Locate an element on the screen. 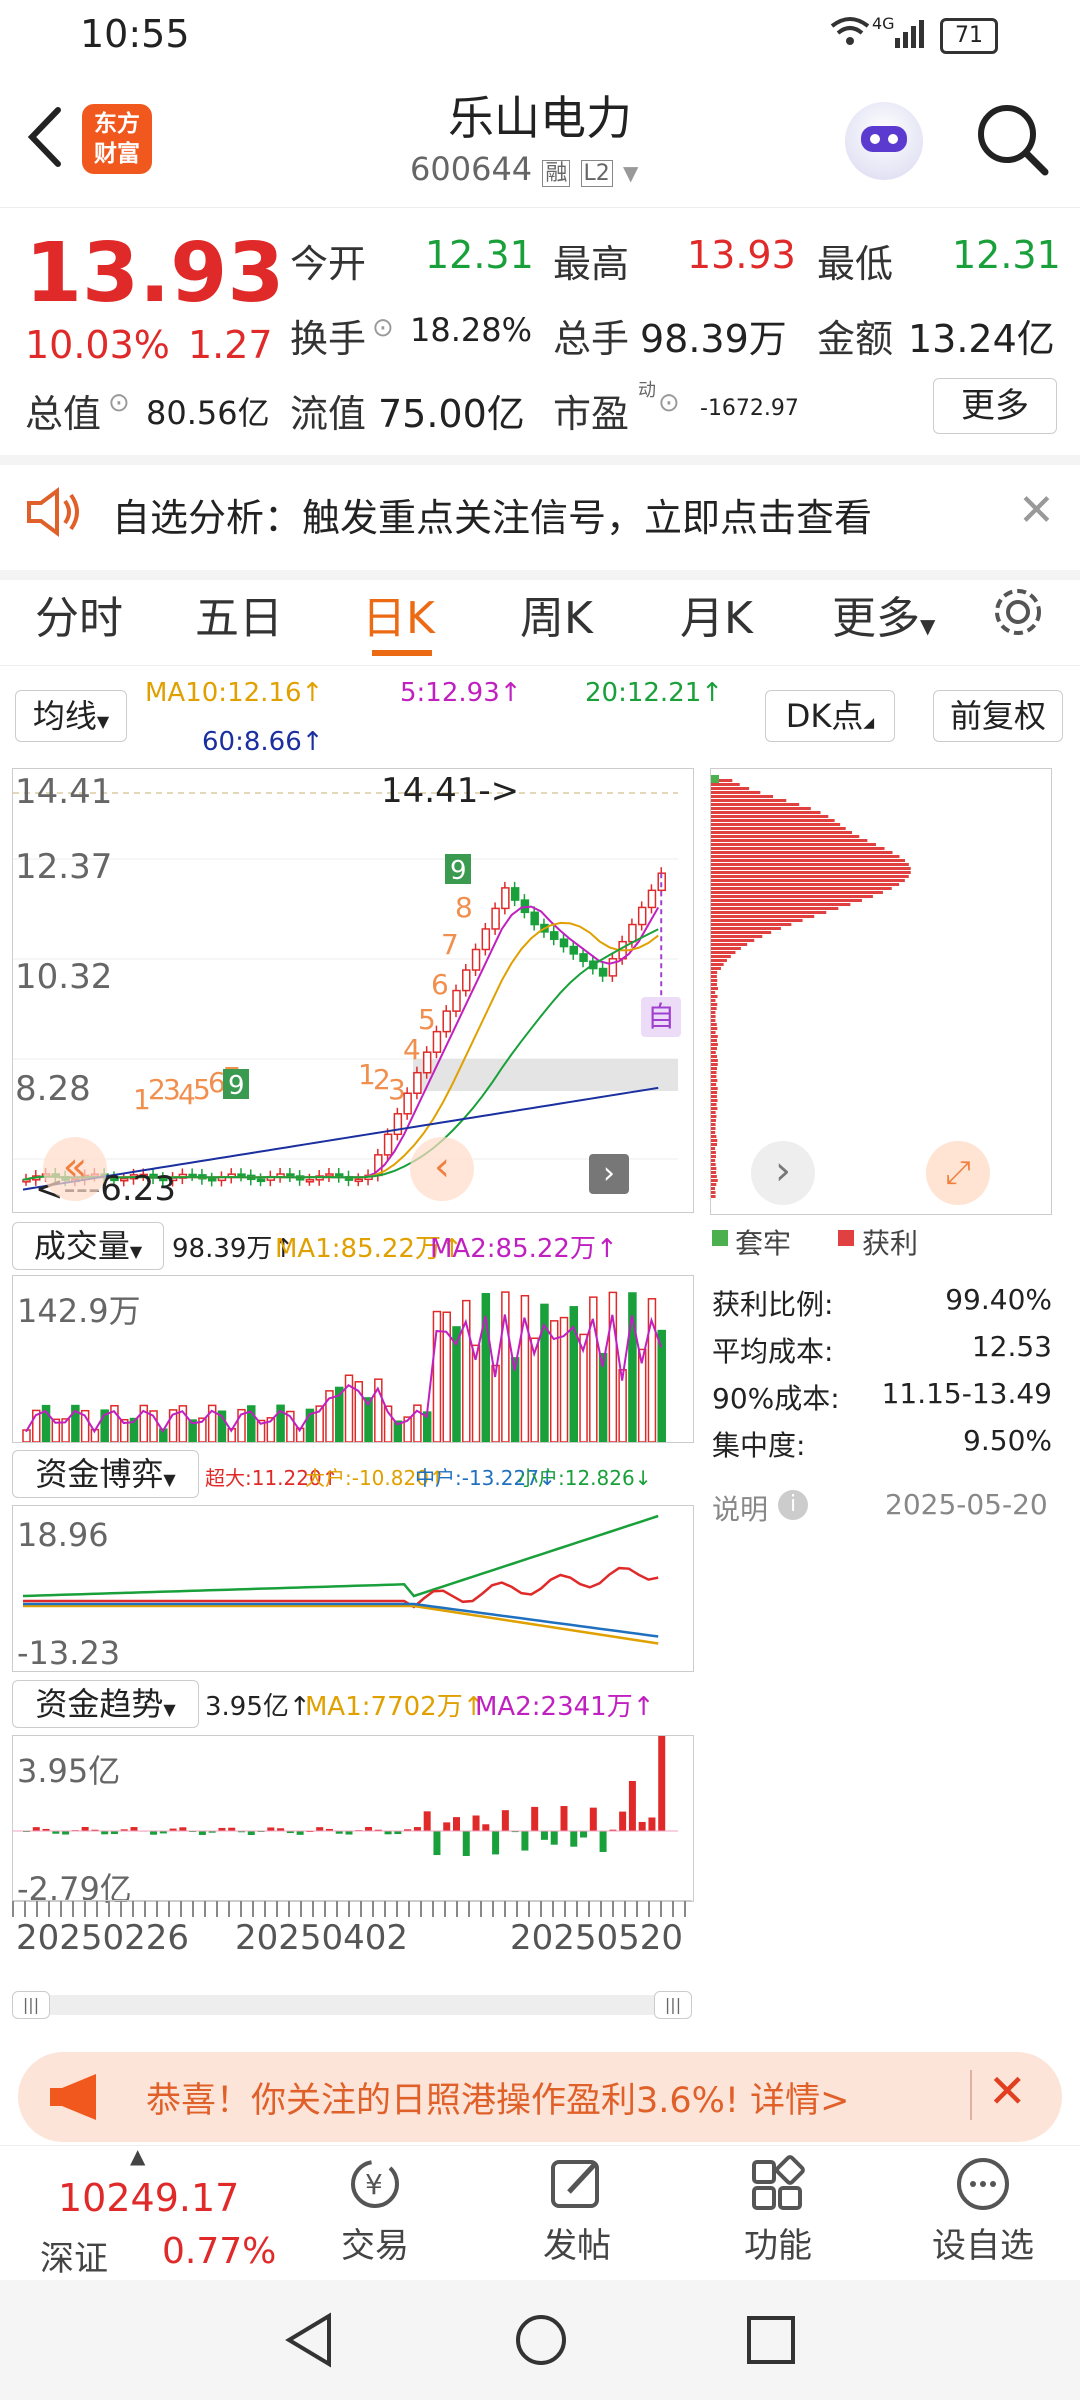 Image resolution: width=1080 pixels, height=2400 pixels. td-badge: 4 is located at coordinates (412, 1049).